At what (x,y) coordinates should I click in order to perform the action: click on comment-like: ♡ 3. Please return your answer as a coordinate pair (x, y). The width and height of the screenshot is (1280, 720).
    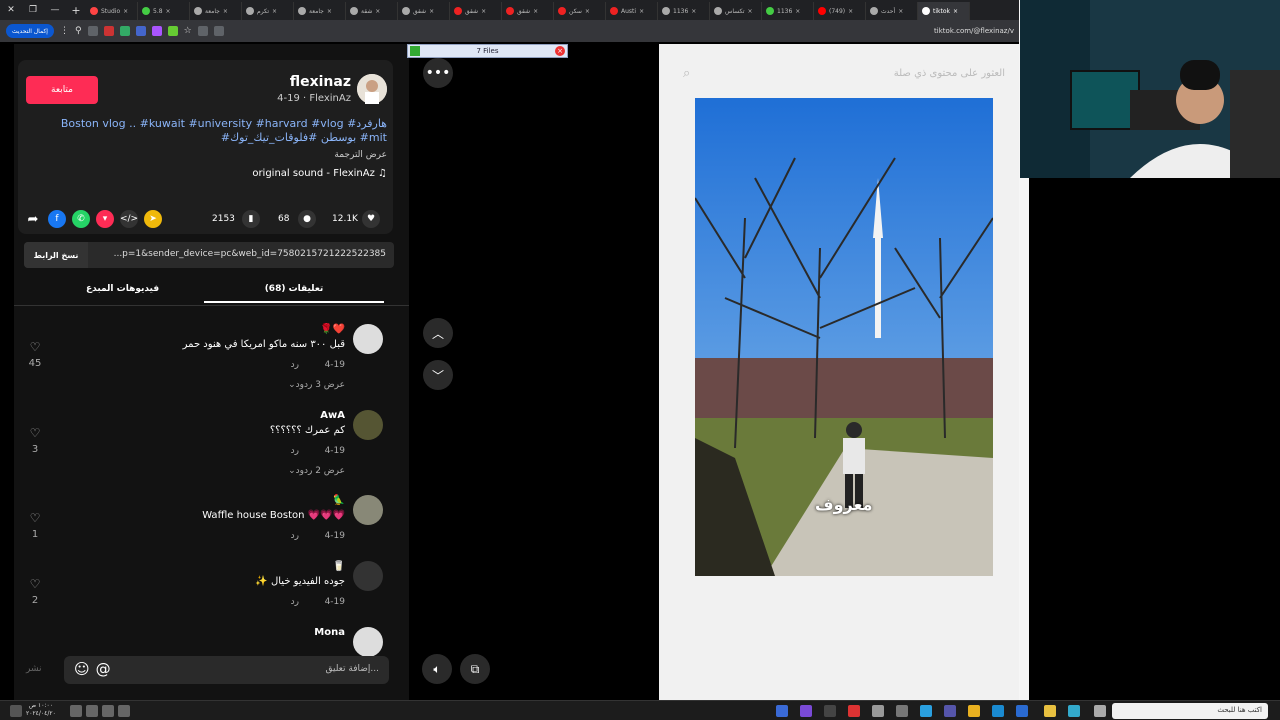
    Looking at the image, I should click on (35, 440).